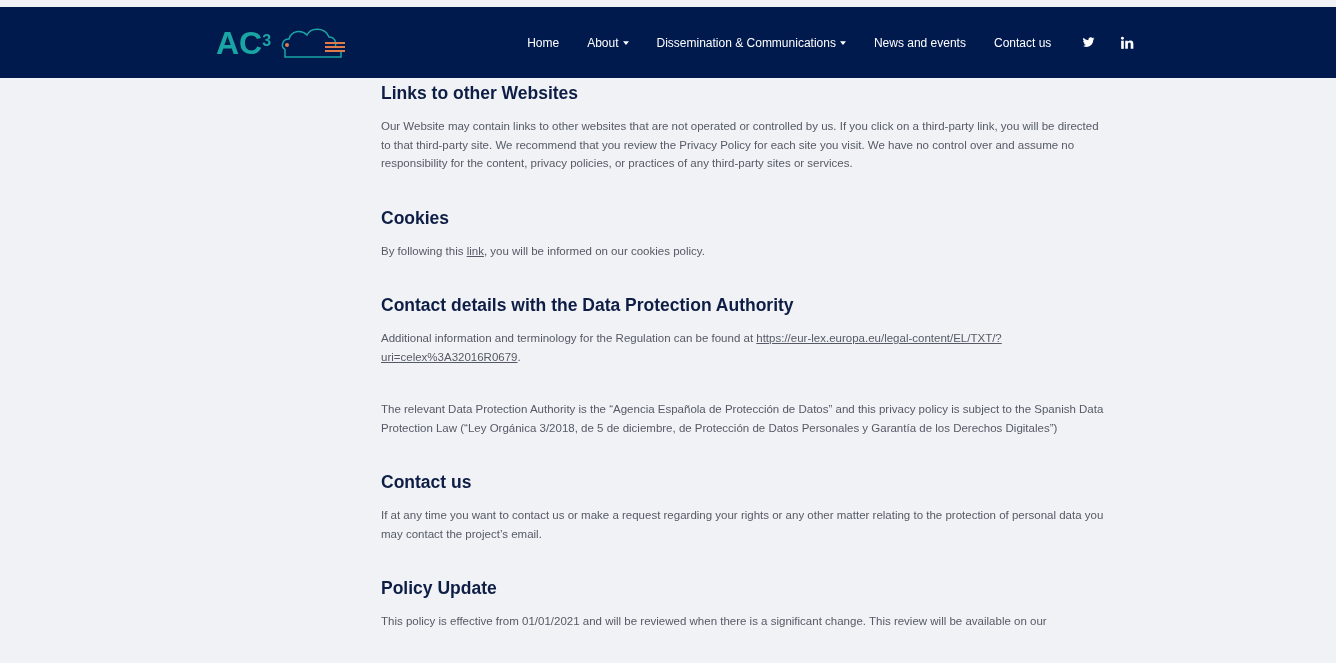 The height and width of the screenshot is (663, 1336). What do you see at coordinates (427, 482) in the screenshot?
I see `section-heading: Contact us` at bounding box center [427, 482].